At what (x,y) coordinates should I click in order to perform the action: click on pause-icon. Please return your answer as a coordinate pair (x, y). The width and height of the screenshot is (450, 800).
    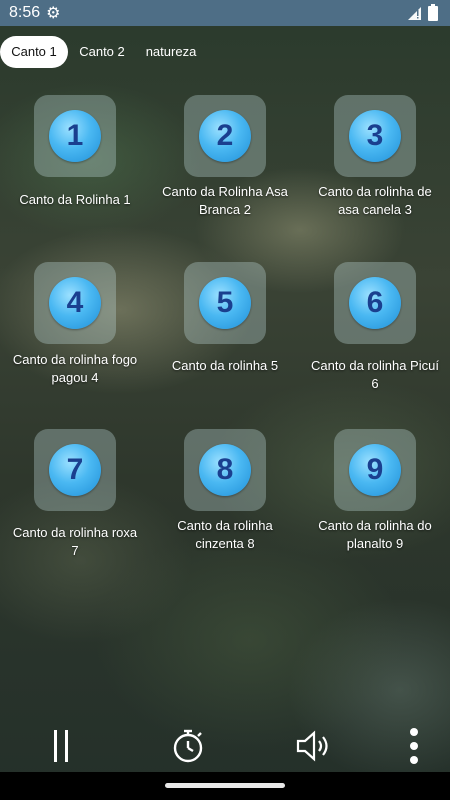
    Looking at the image, I should click on (61, 746).